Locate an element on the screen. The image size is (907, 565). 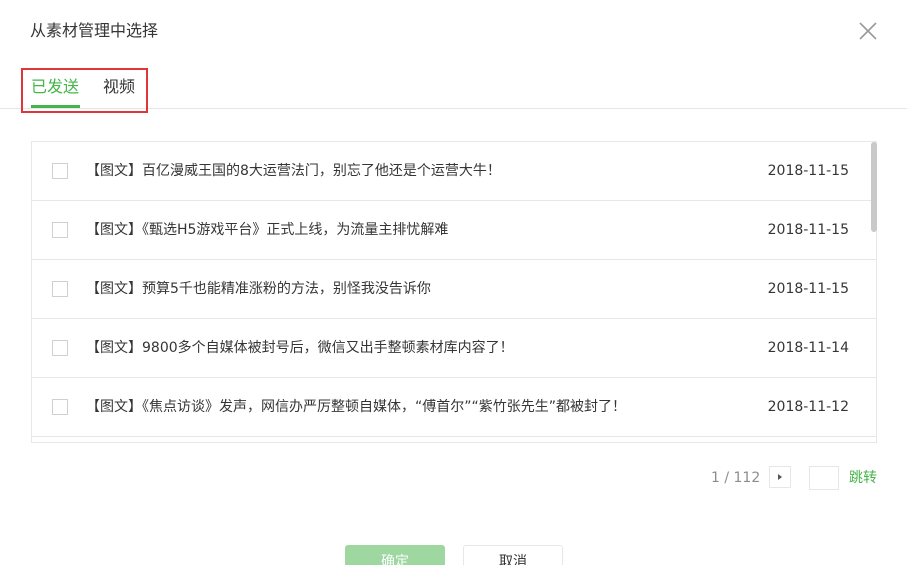
cancel-button: 取消 is located at coordinates (513, 555).